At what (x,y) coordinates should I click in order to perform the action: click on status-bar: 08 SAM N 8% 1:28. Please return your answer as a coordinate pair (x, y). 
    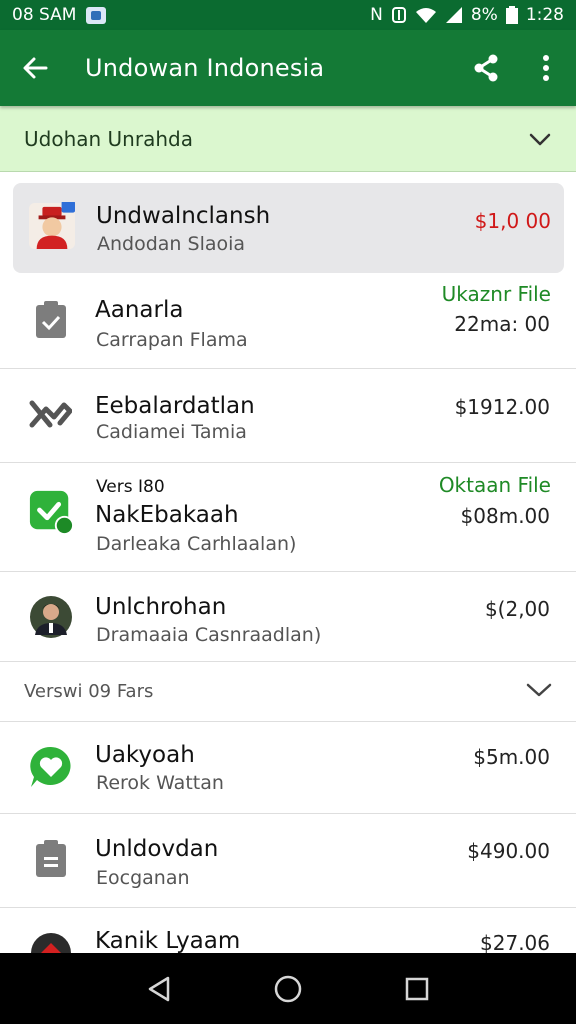
    Looking at the image, I should click on (288, 15).